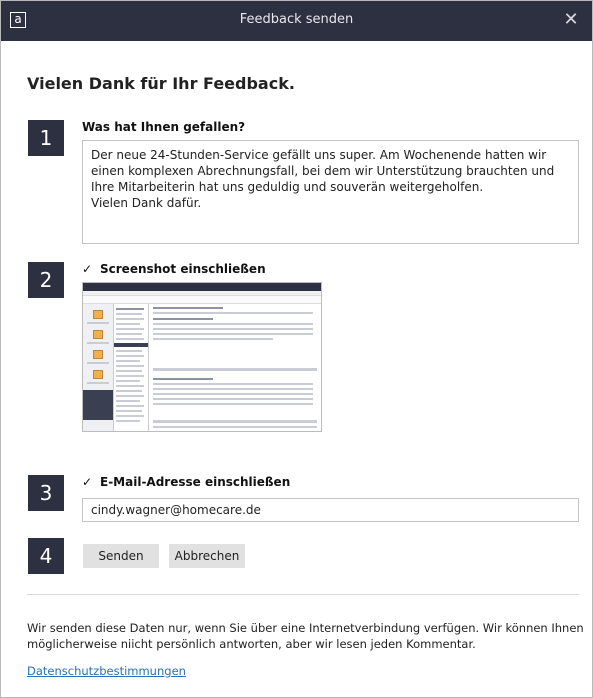 This screenshot has width=593, height=698. Describe the element at coordinates (202, 357) in the screenshot. I see `screenshot-thumbnail` at that location.